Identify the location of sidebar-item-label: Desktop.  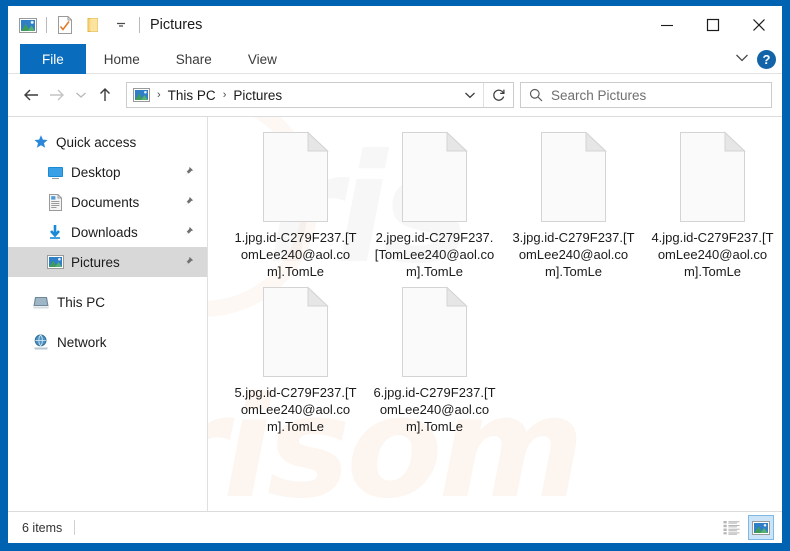
(96, 172).